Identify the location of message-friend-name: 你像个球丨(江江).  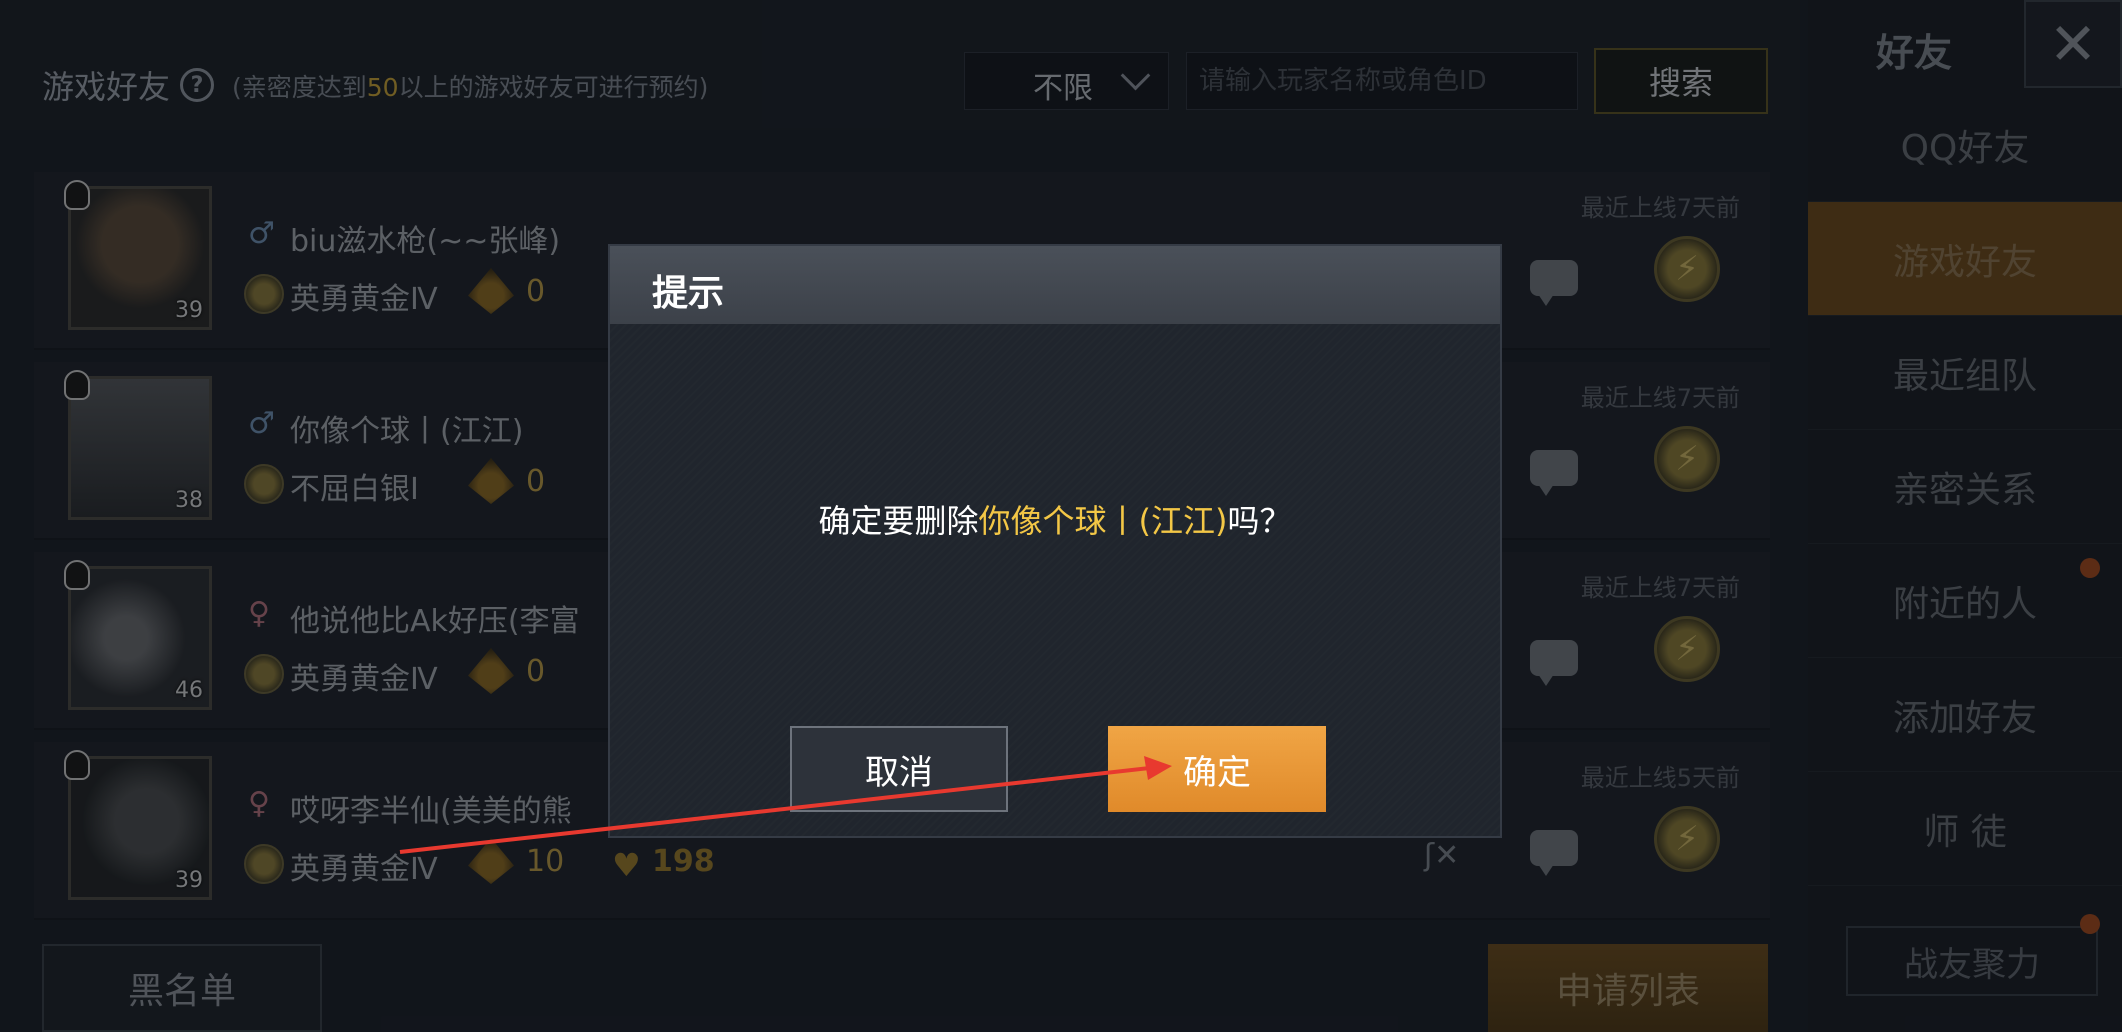
(1103, 521).